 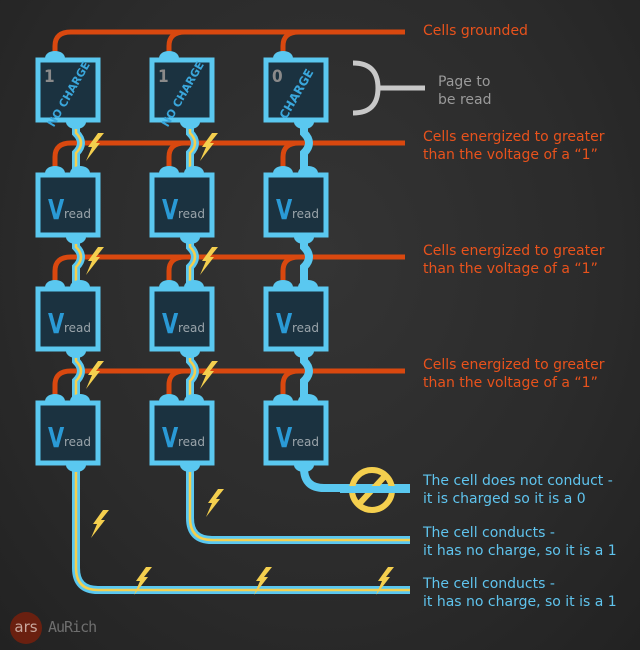 I want to click on label-line: Page to, so click(x=464, y=82).